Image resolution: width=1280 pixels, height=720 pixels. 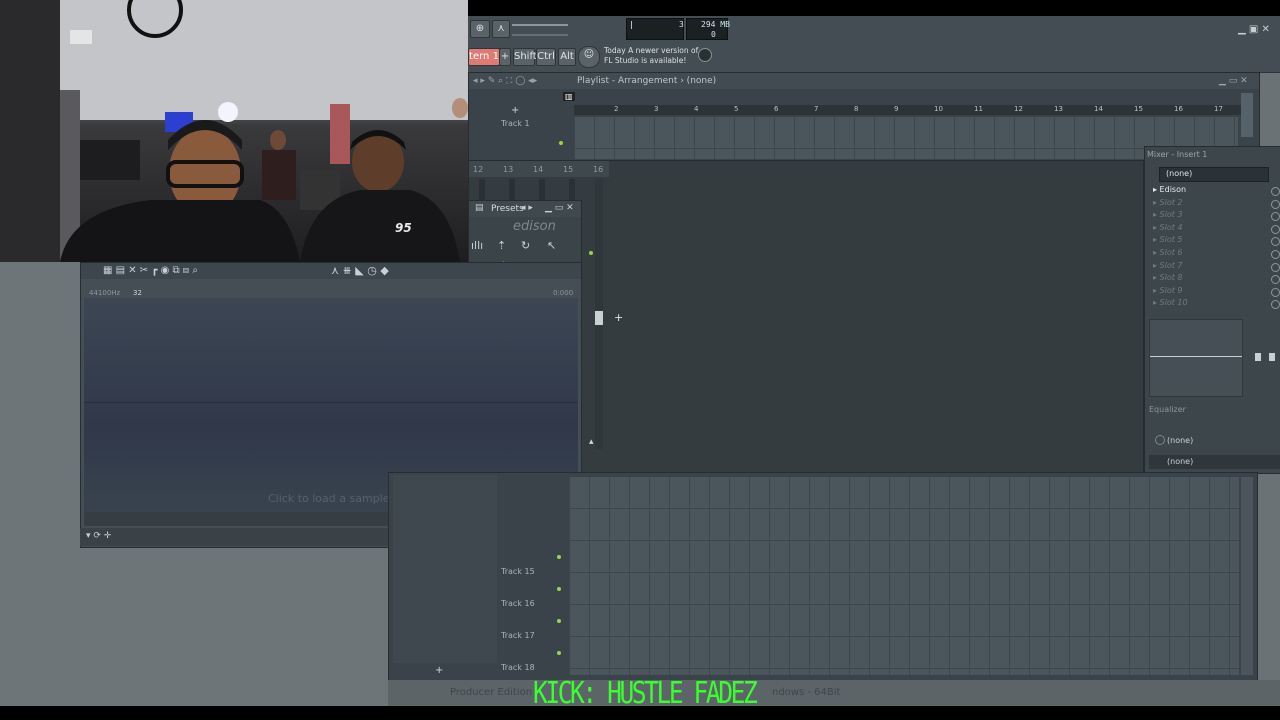 What do you see at coordinates (518, 571) in the screenshot?
I see `lower-track-label: Track 15` at bounding box center [518, 571].